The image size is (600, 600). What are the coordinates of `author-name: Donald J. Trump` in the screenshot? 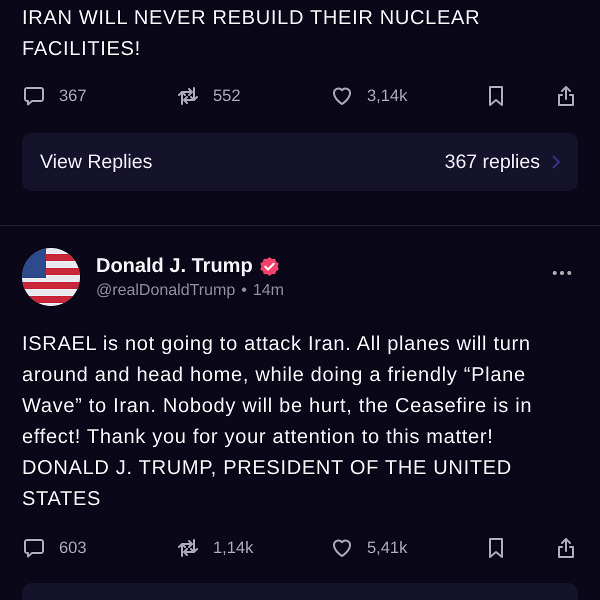 It's located at (174, 266).